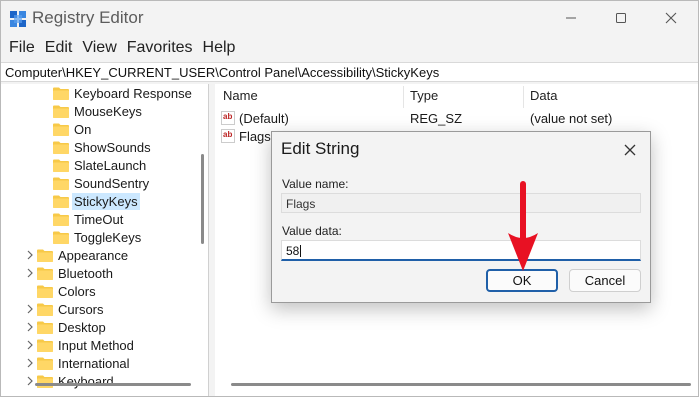  I want to click on maximize-button, so click(621, 18).